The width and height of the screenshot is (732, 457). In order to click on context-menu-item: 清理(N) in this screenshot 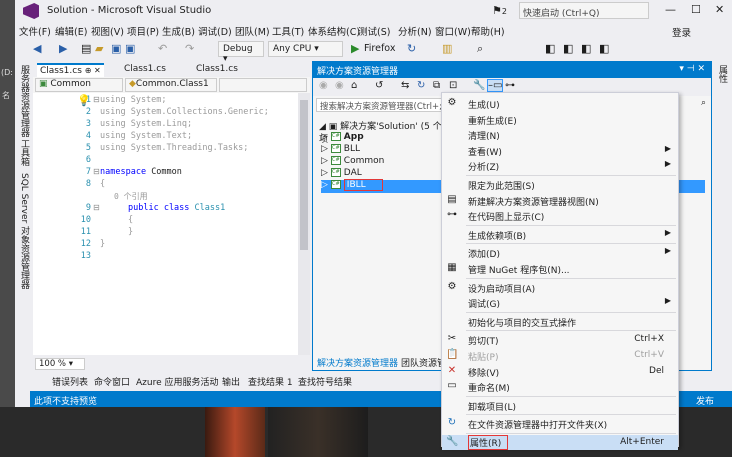, I will do `click(560, 134)`.